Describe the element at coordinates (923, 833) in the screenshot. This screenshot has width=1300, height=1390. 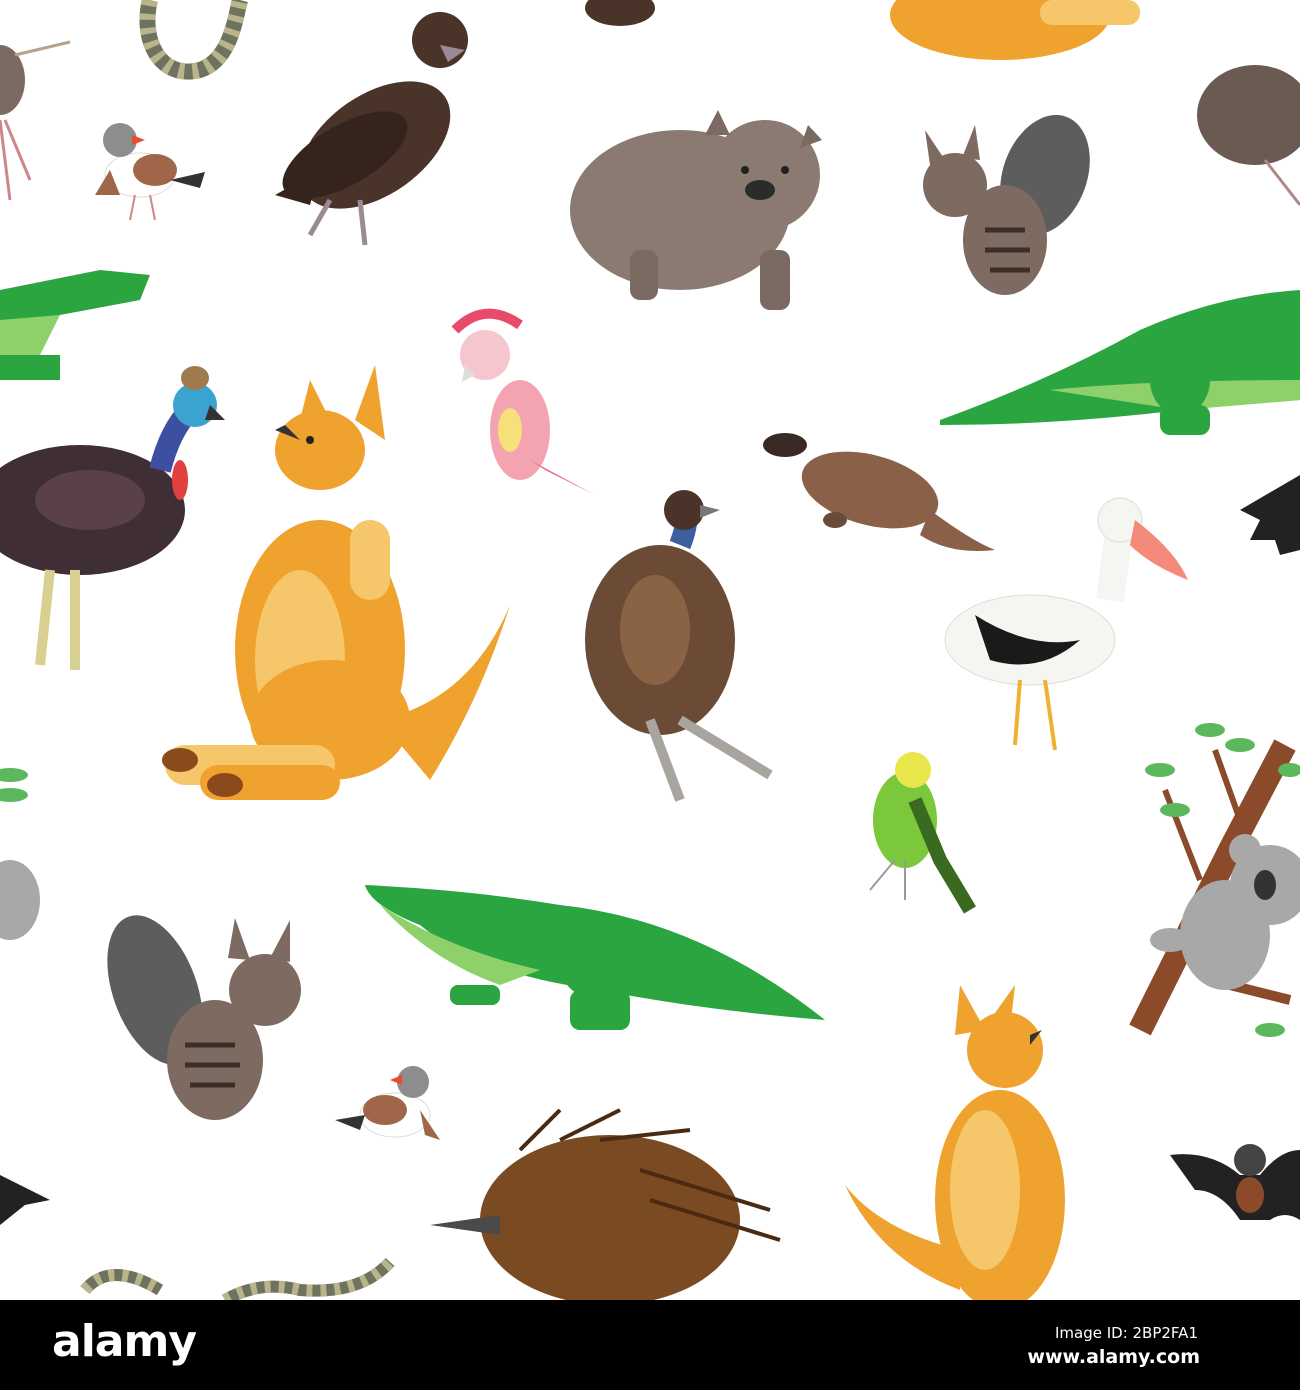
I see `budgerigar` at that location.